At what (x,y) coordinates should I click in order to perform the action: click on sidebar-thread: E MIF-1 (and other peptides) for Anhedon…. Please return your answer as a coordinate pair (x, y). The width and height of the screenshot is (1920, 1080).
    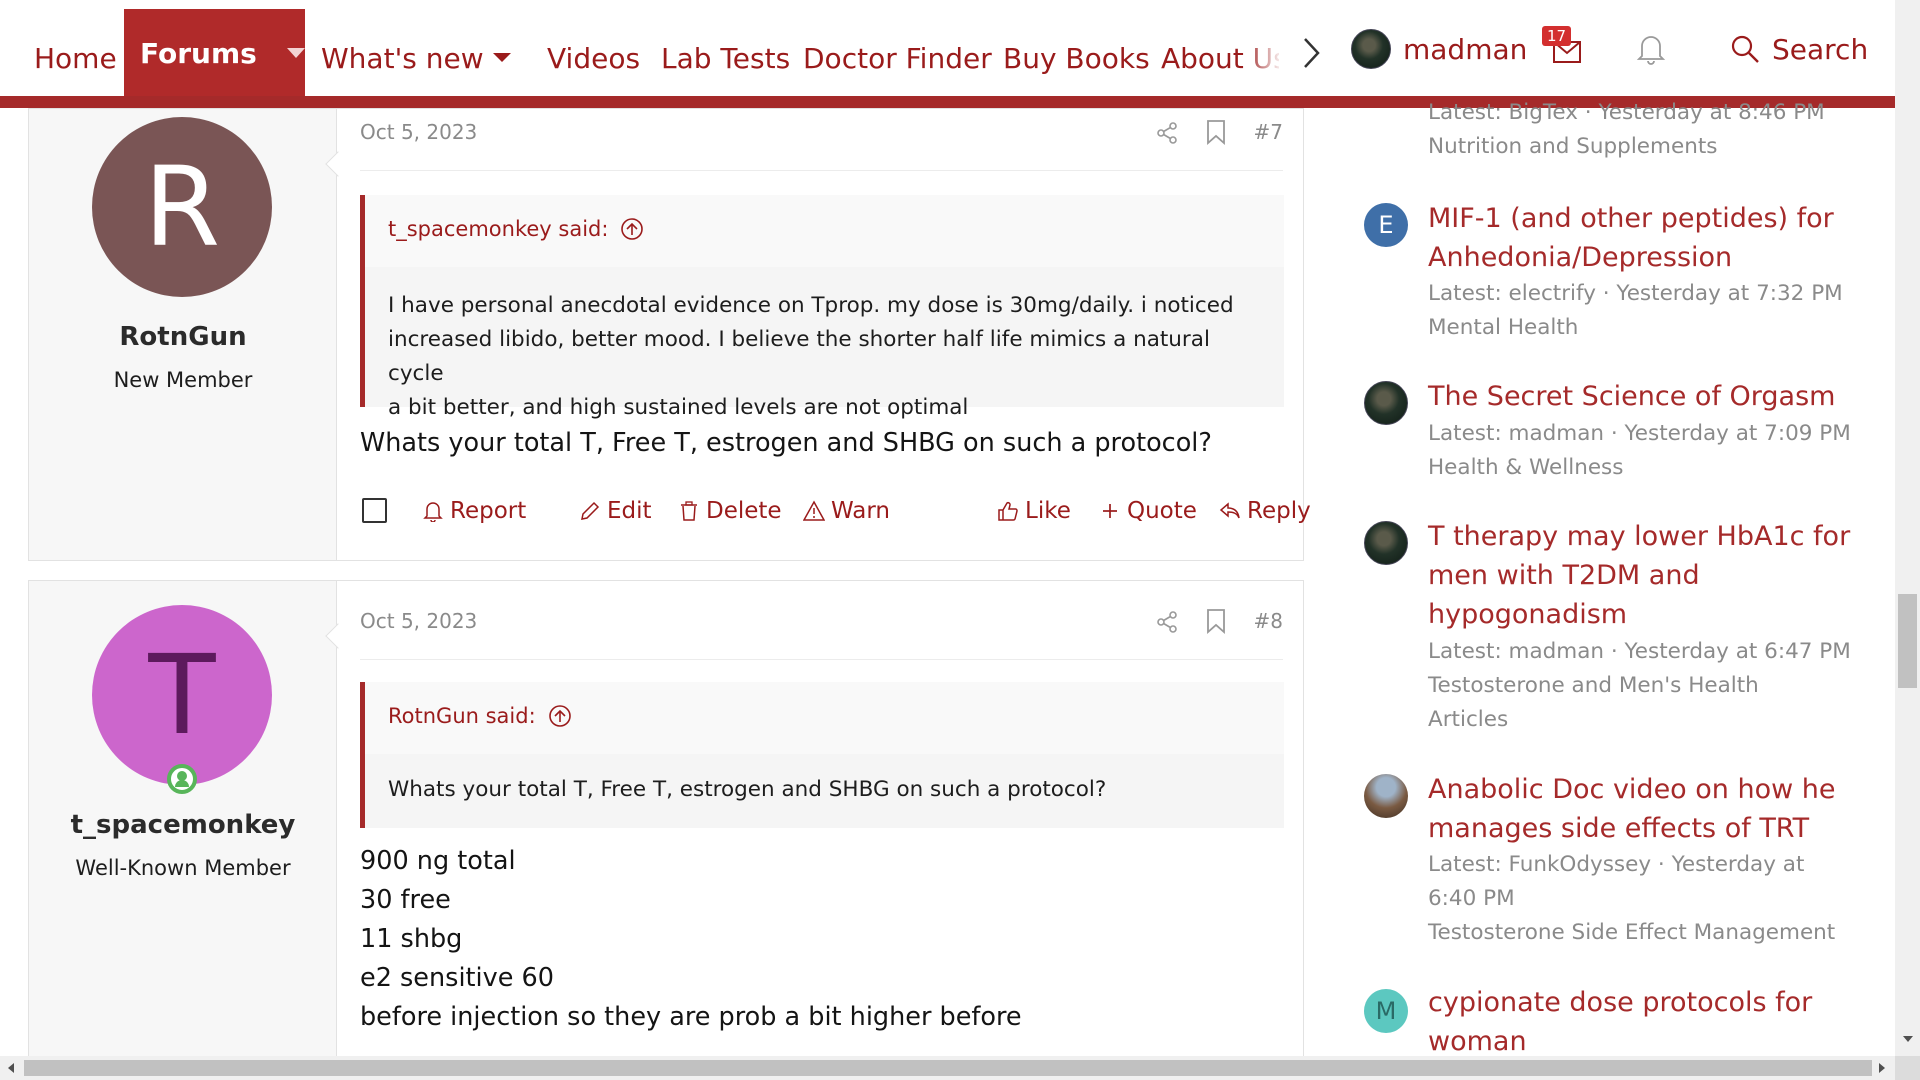
    Looking at the image, I should click on (1614, 276).